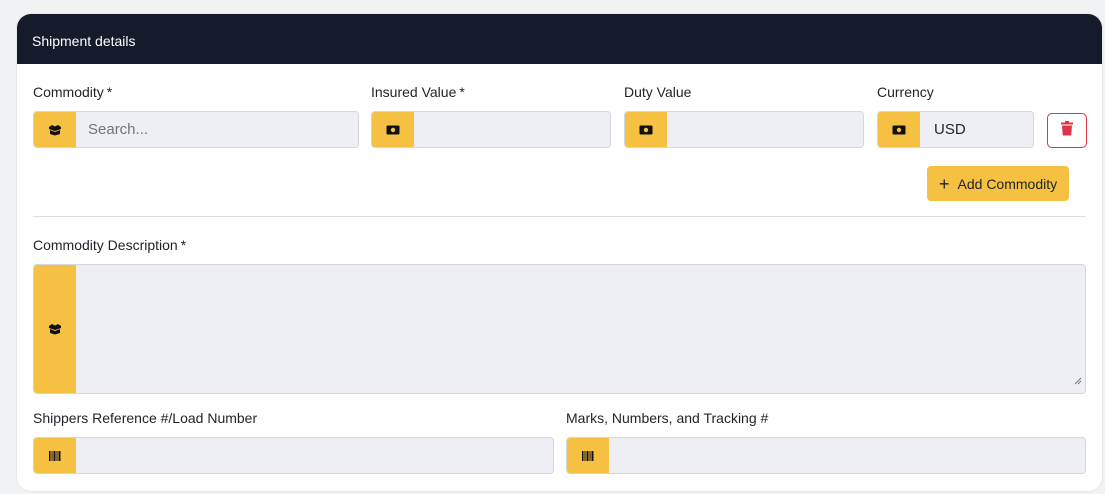 The width and height of the screenshot is (1105, 494). What do you see at coordinates (414, 92) in the screenshot?
I see `insured-value-label-text: Insured Value` at bounding box center [414, 92].